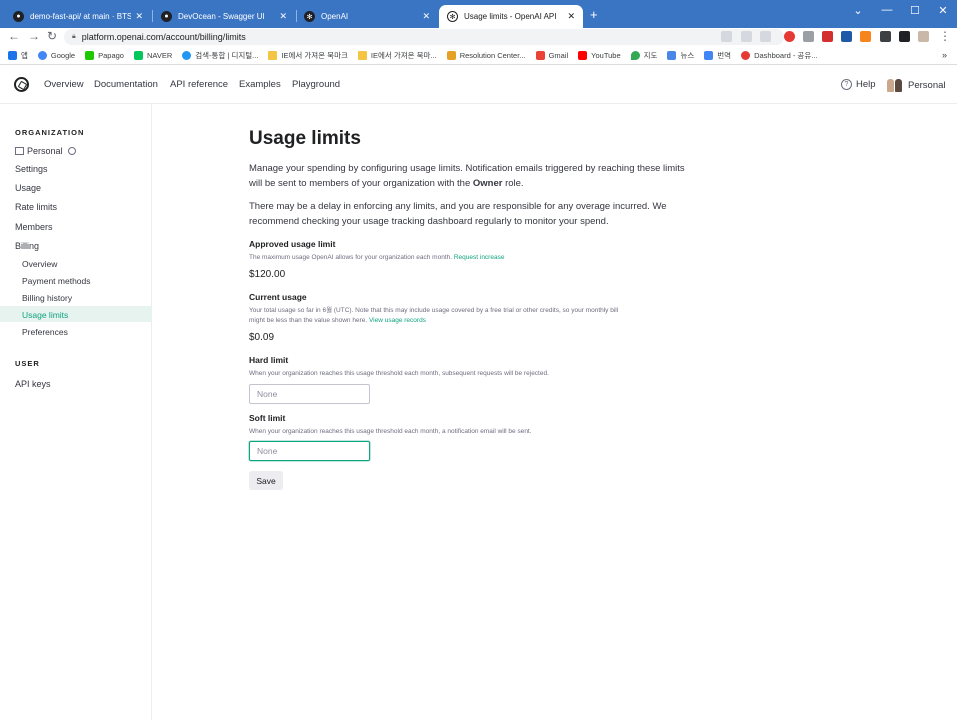 This screenshot has height=720, width=957. I want to click on window-close-icon: ✕, so click(942, 10).